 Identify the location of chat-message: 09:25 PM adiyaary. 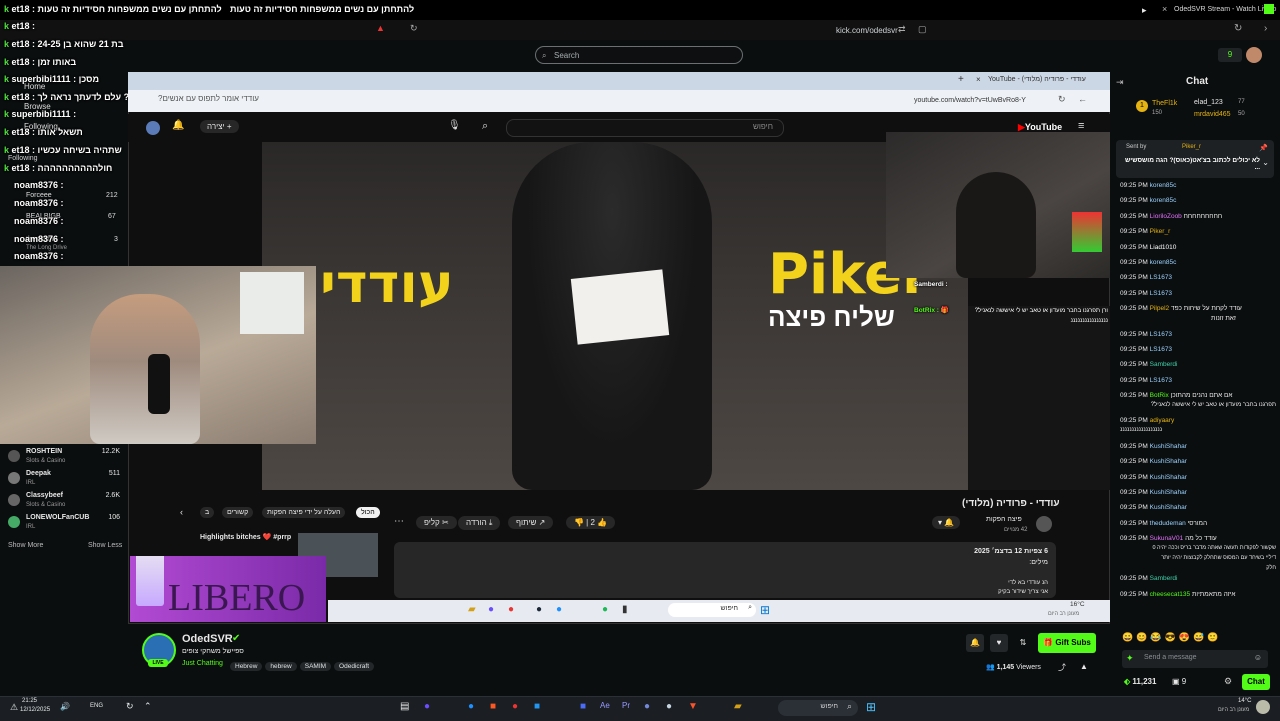
(1198, 422).